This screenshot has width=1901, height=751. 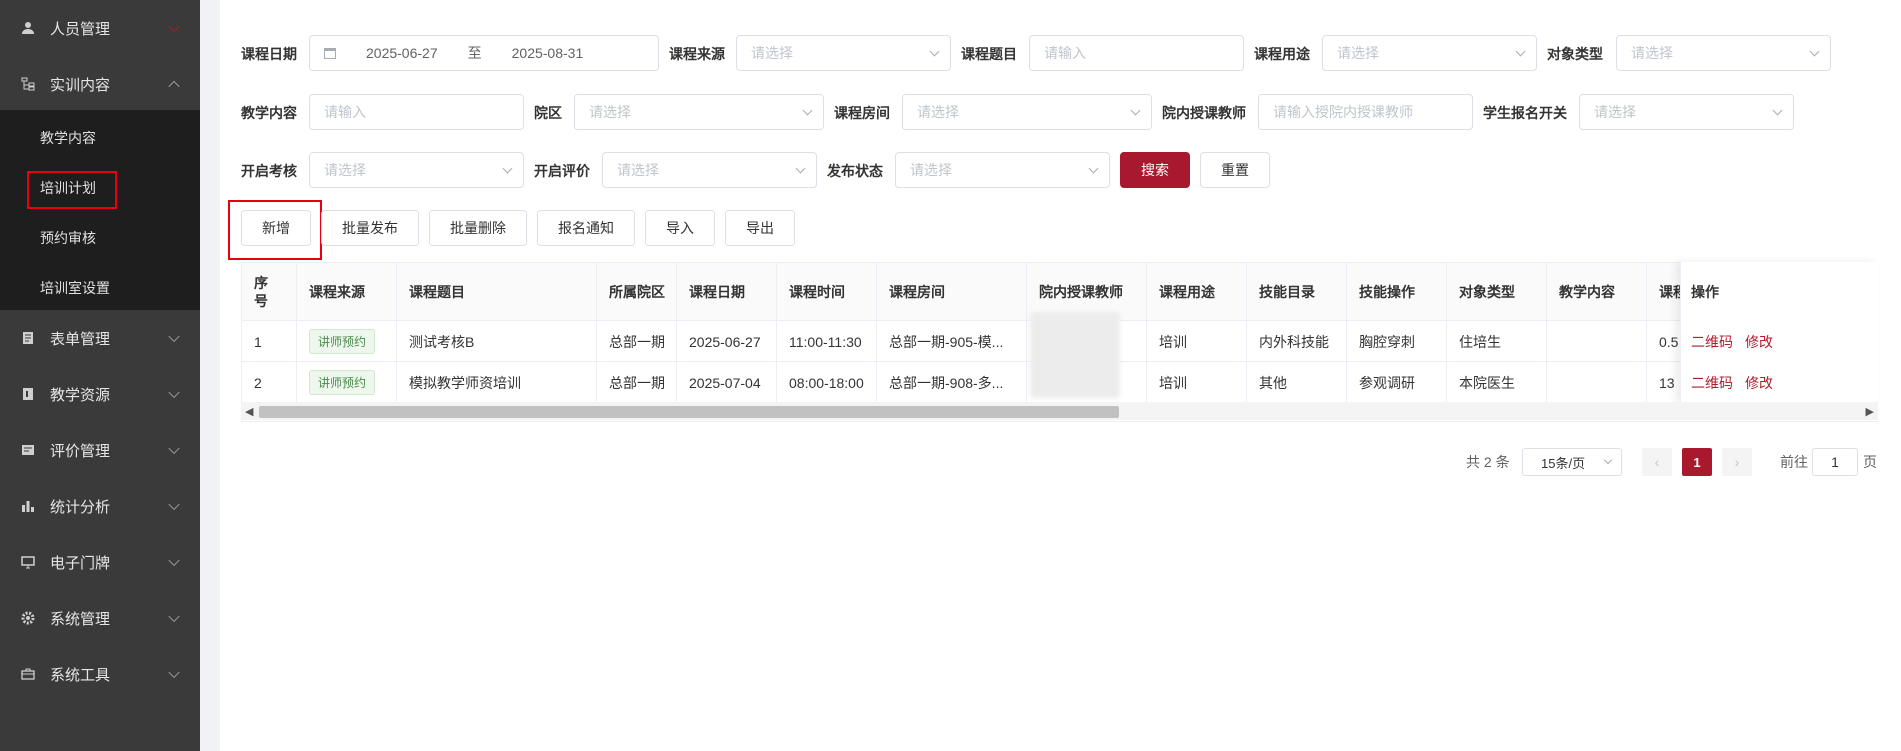 I want to click on prev-page-button: ‹, so click(x=1657, y=462).